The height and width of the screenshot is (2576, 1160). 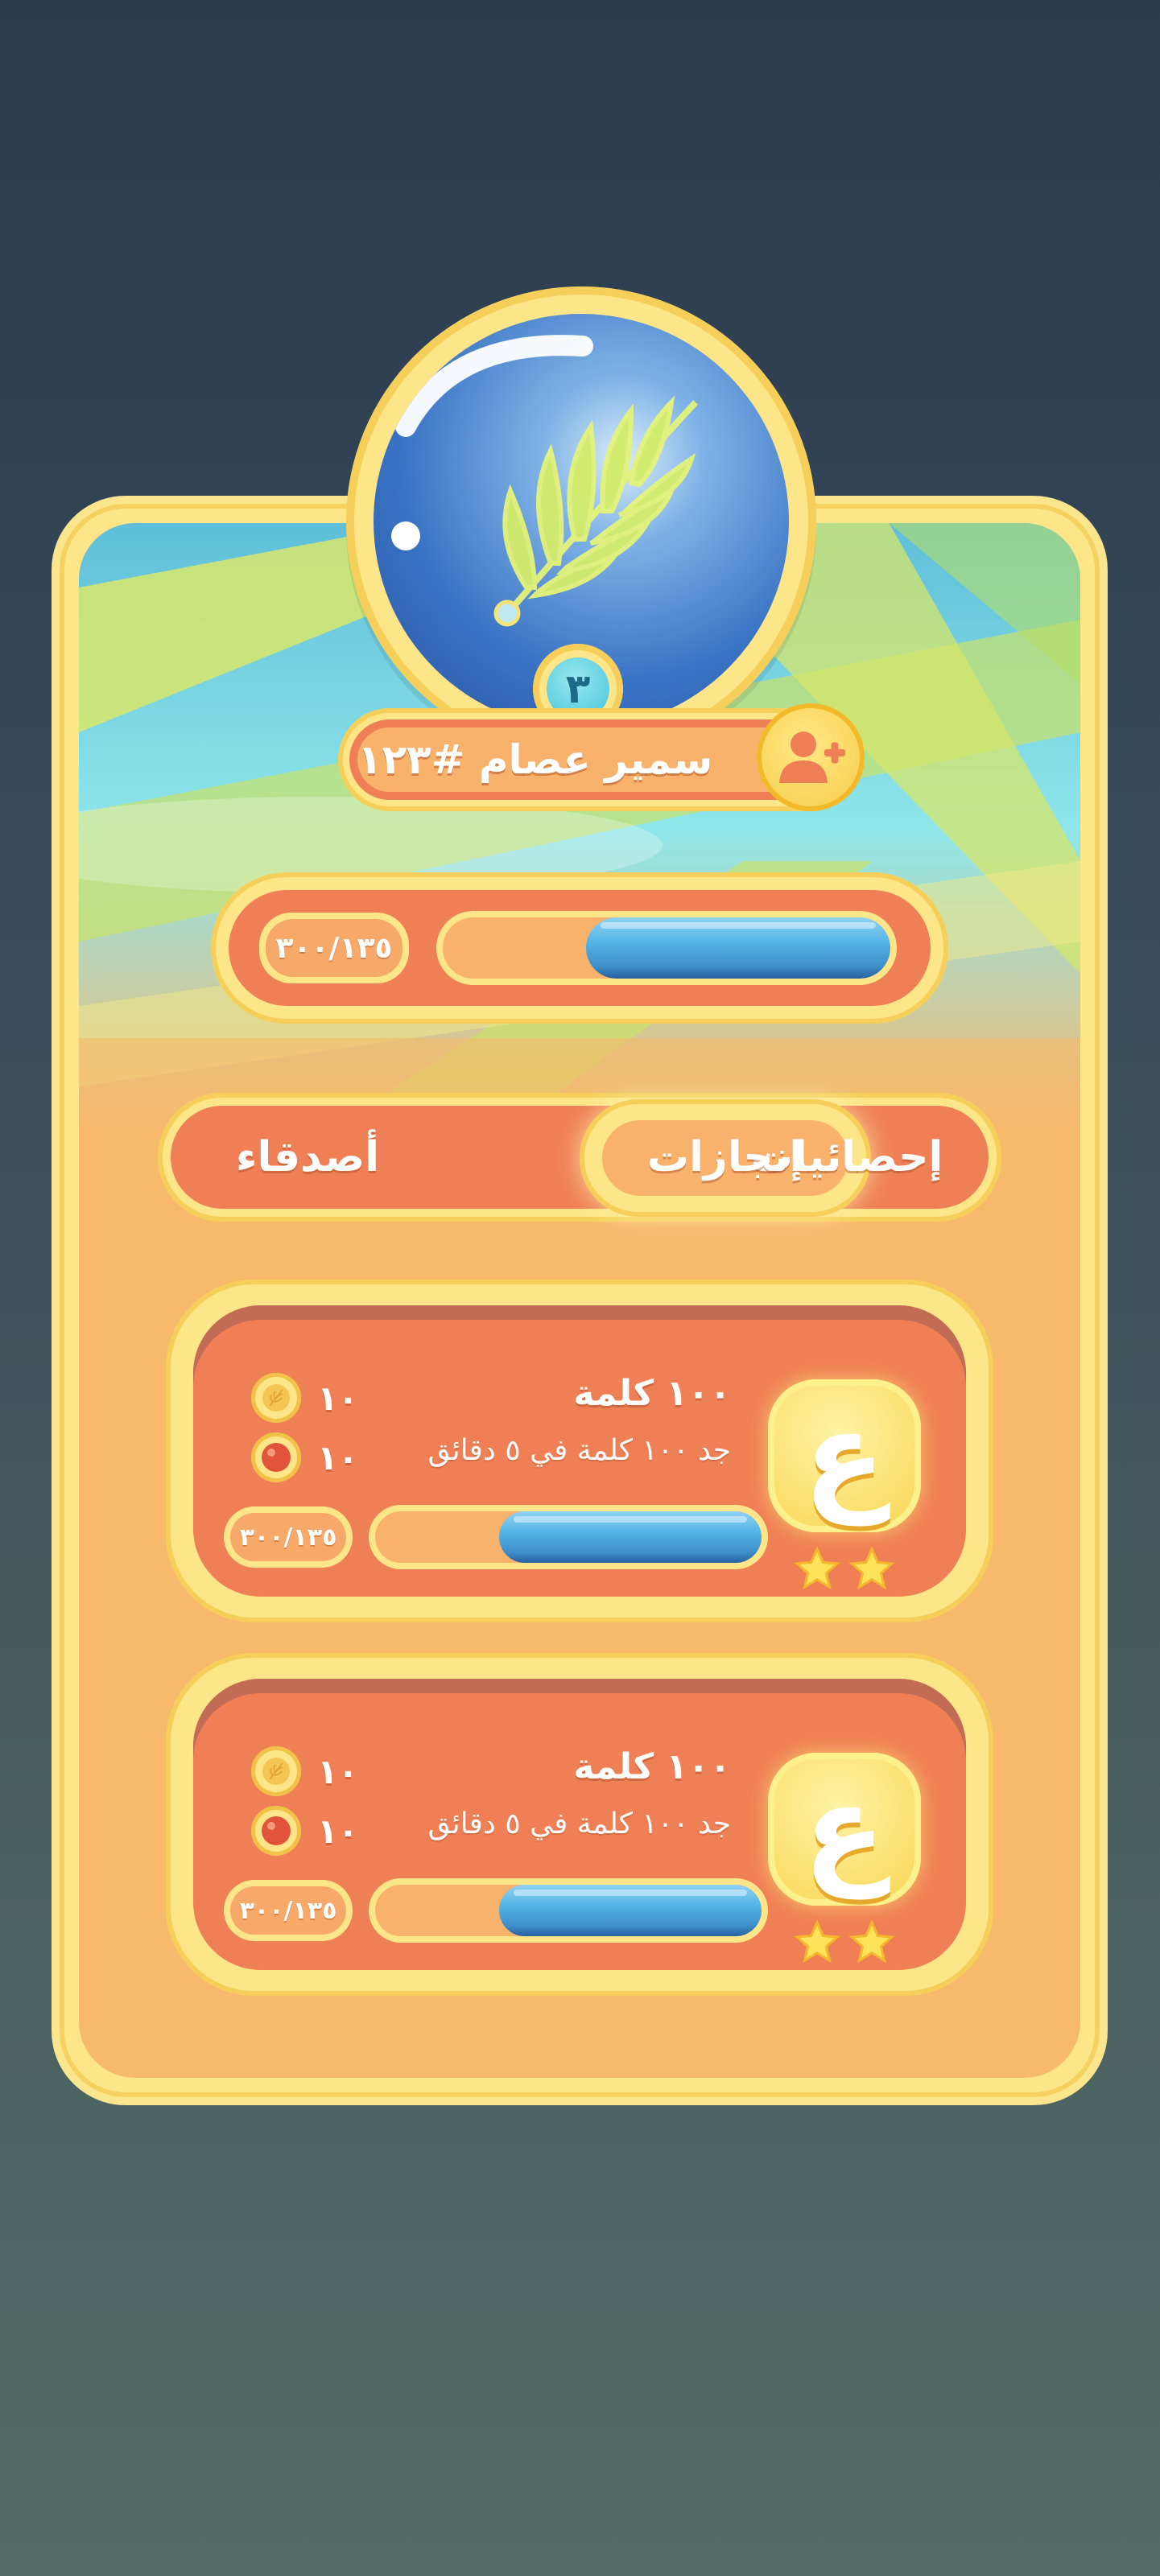 I want to click on tab-friends: أصدقاء, so click(x=307, y=1157).